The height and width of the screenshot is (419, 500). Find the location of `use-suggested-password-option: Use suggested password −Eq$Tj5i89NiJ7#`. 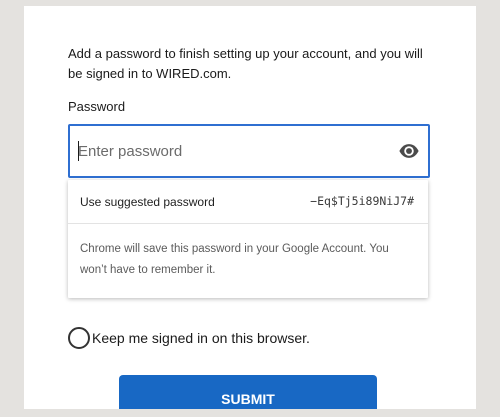

use-suggested-password-option: Use suggested password −Eq$Tj5i89NiJ7# is located at coordinates (248, 202).